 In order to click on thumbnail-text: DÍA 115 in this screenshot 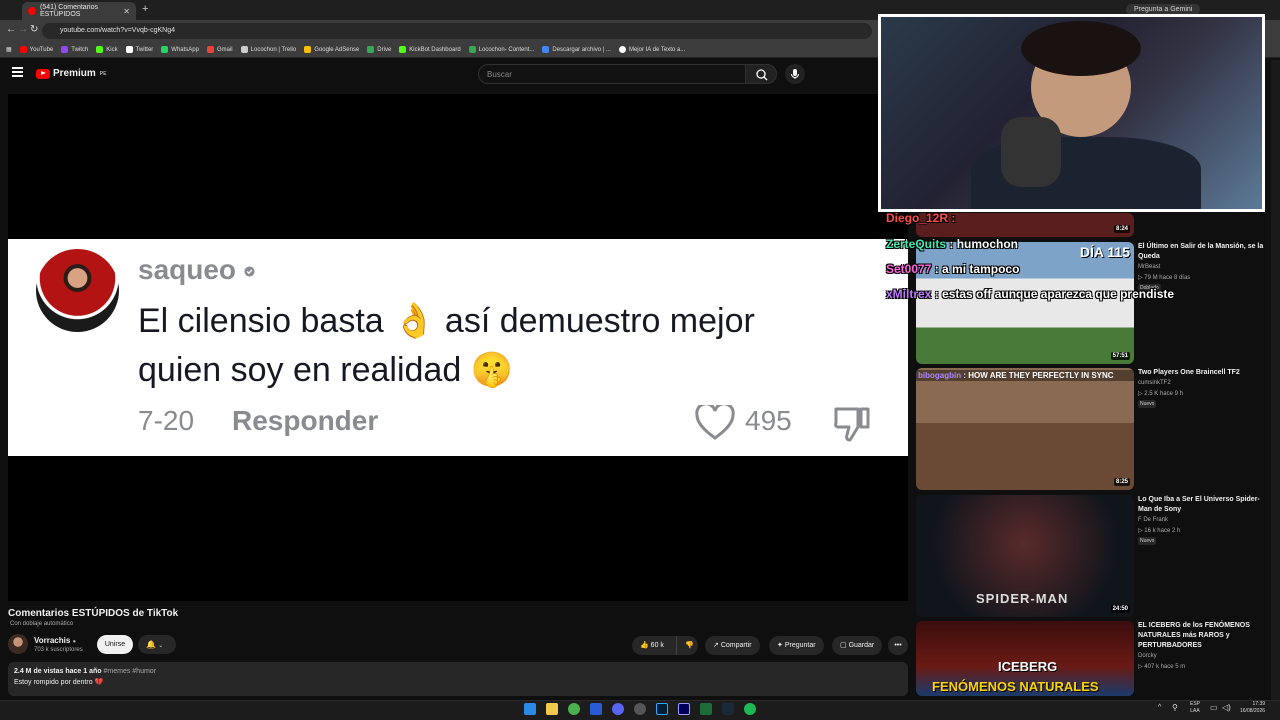, I will do `click(1104, 252)`.